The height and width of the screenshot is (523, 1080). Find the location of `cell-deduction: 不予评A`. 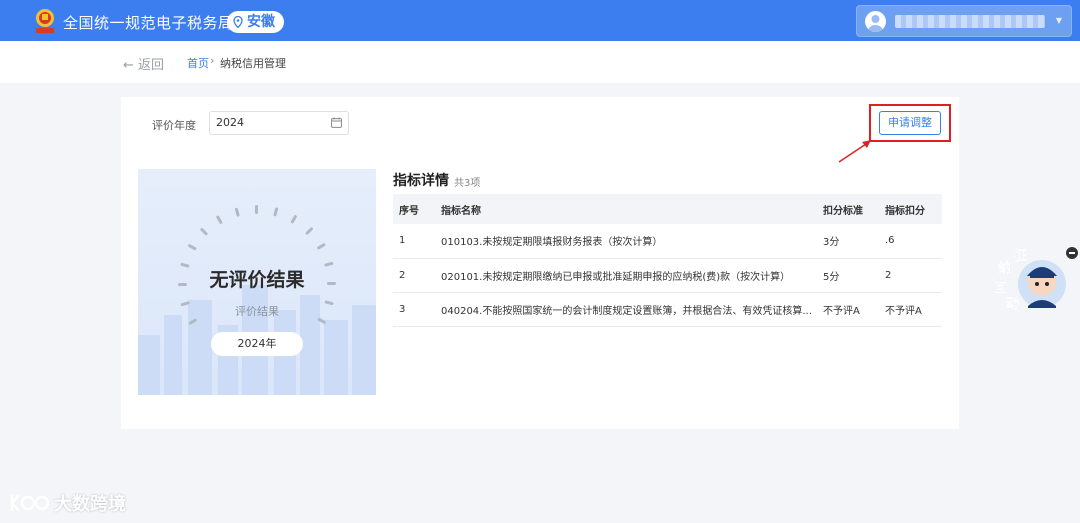

cell-deduction: 不予评A is located at coordinates (910, 309).